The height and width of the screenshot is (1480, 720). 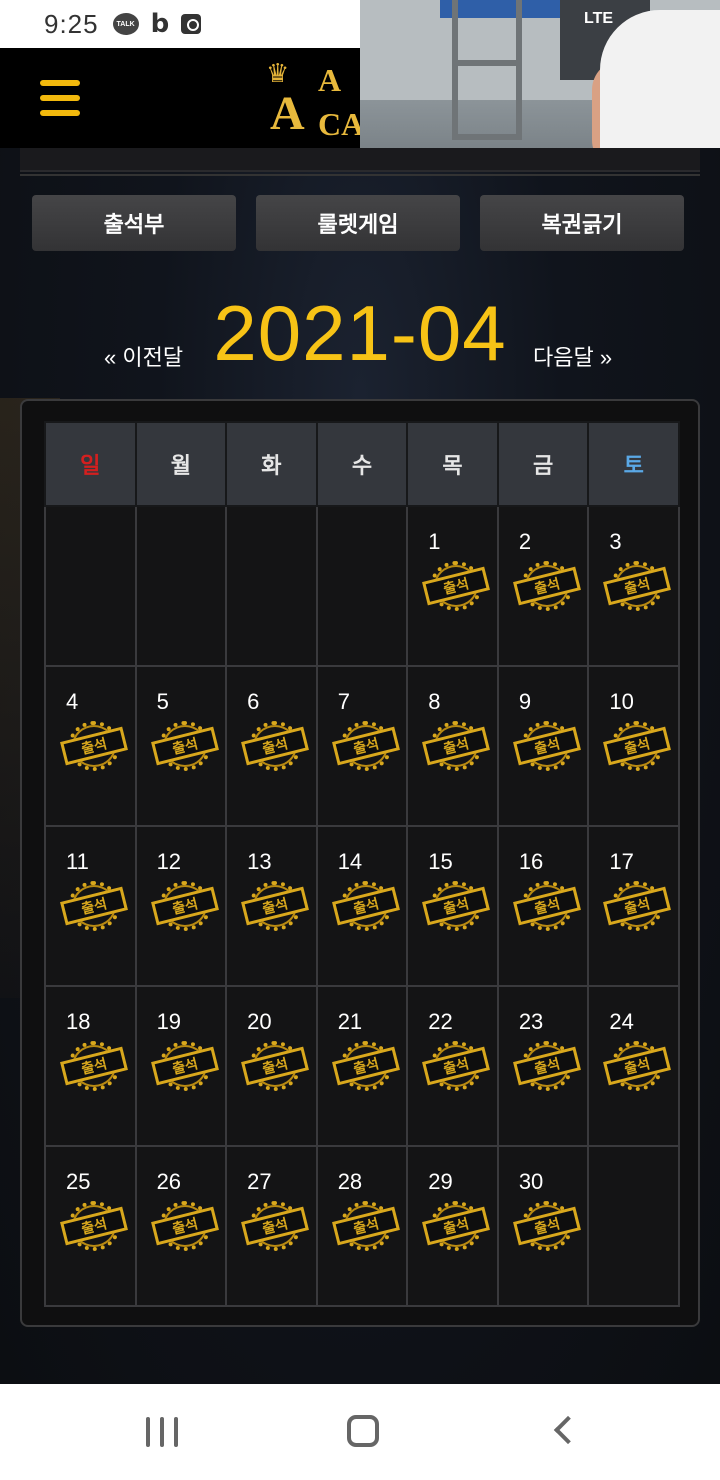 I want to click on calendar-day-cell: 26 출석, so click(x=181, y=1226).